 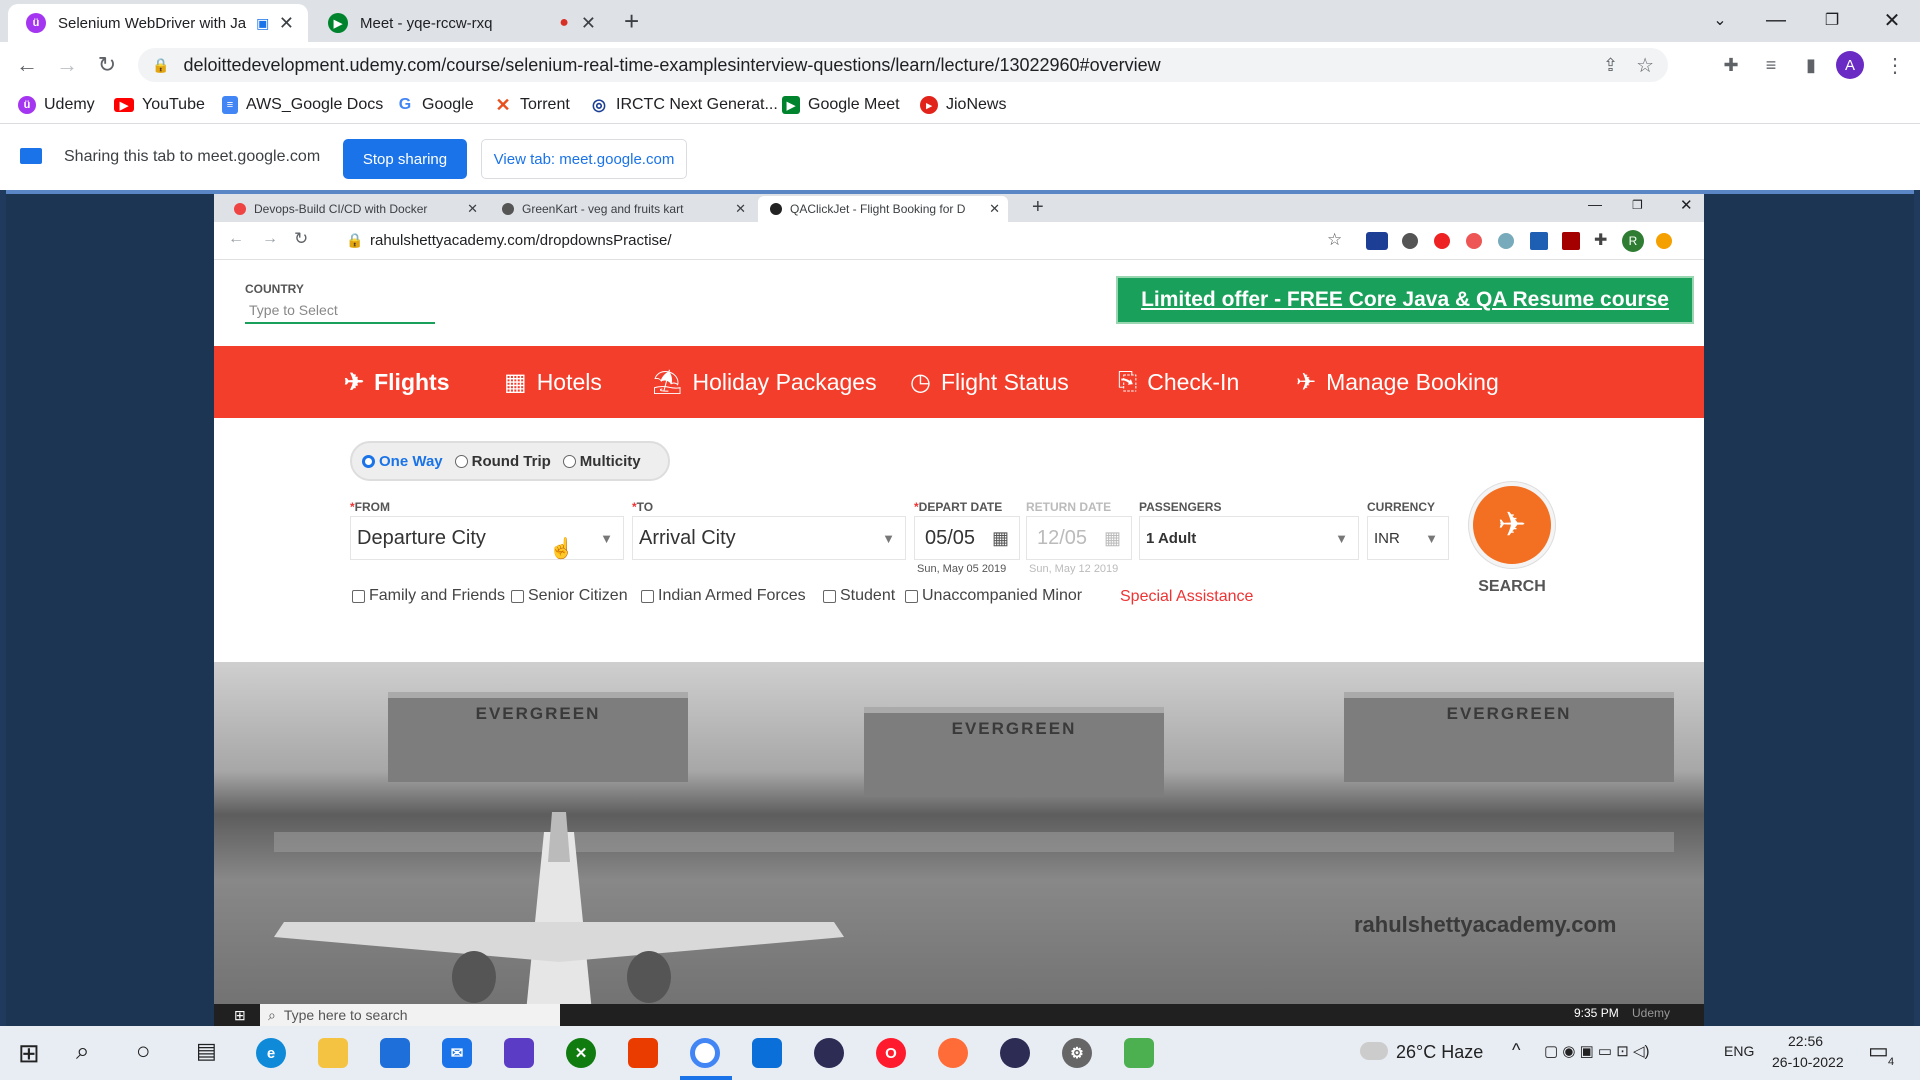 I want to click on checkbox-senior-citizen: Senior Citizen, so click(x=569, y=596).